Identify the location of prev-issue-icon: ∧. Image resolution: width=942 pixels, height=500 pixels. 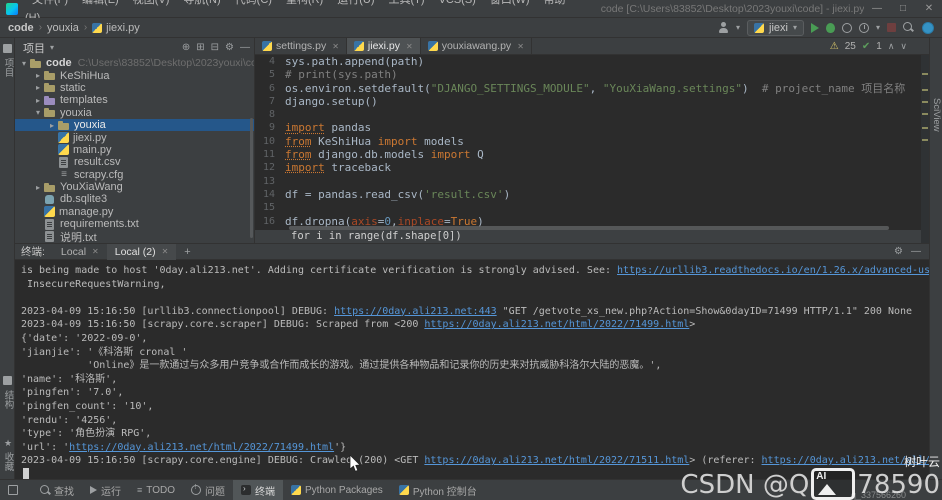
(891, 46).